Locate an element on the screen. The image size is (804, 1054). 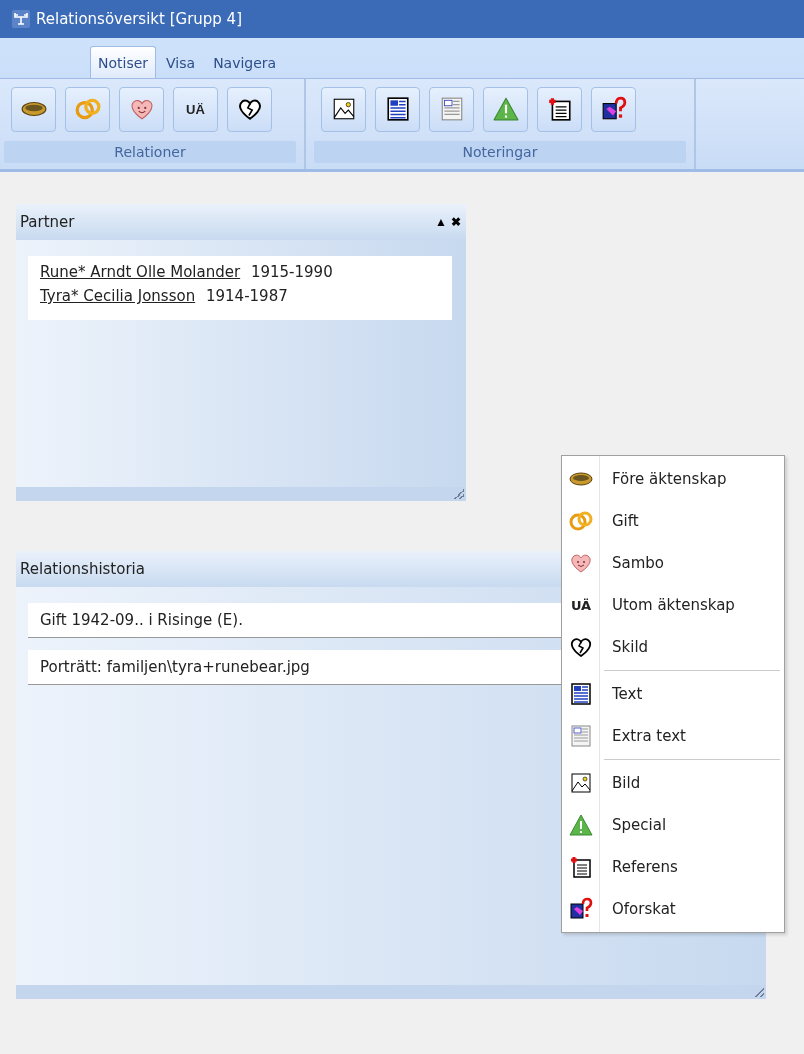
group-label: Relationer is located at coordinates (150, 152).